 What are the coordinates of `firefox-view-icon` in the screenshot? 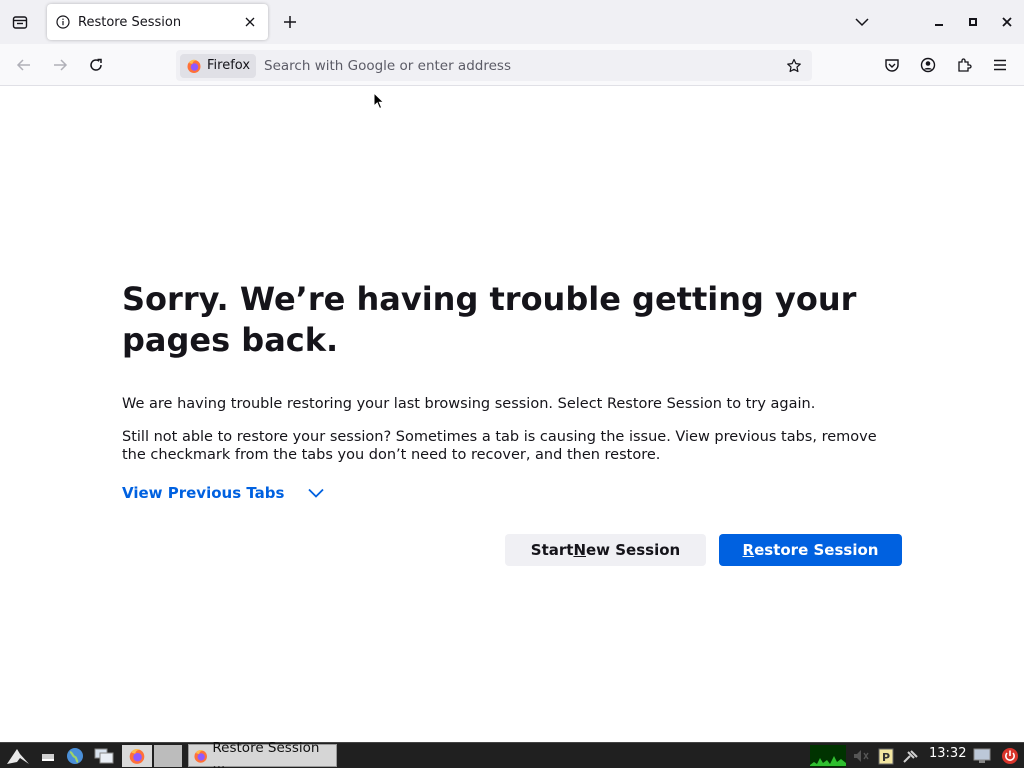 It's located at (20, 22).